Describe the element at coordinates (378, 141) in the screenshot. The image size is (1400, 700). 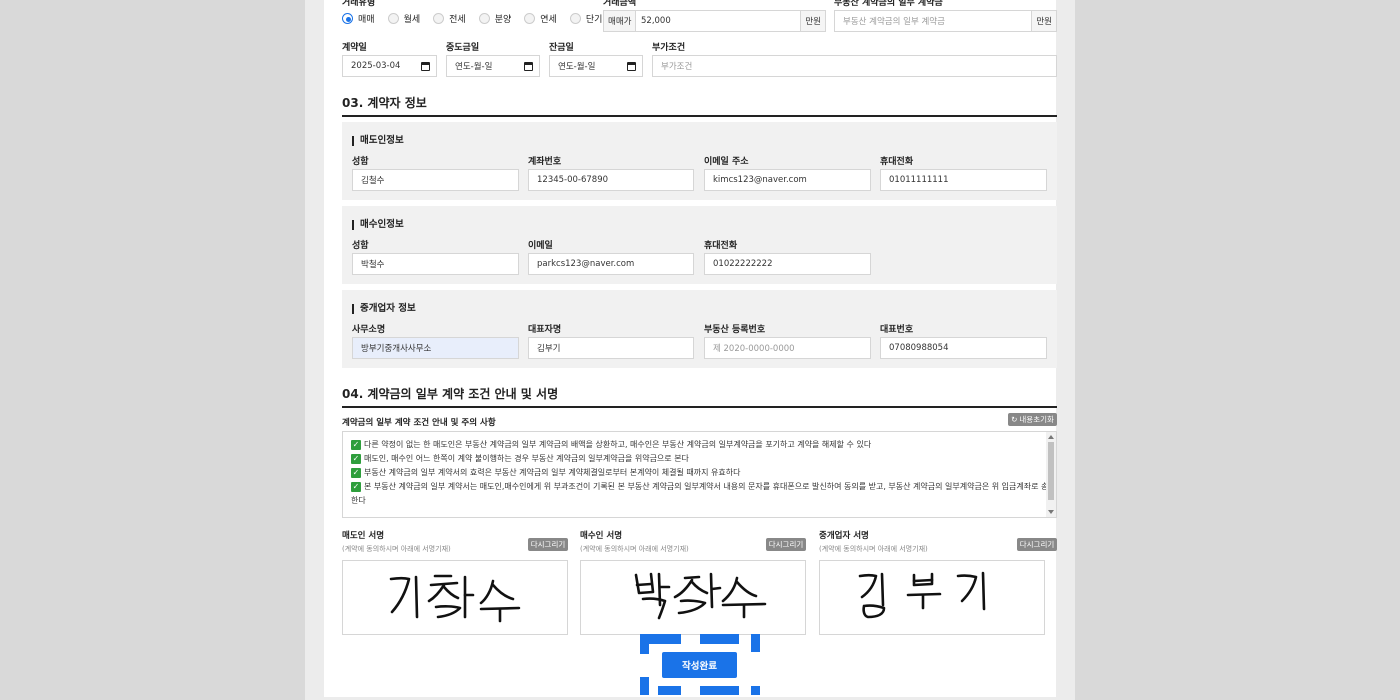
I see `seller-panel-title: 매도인정보` at that location.